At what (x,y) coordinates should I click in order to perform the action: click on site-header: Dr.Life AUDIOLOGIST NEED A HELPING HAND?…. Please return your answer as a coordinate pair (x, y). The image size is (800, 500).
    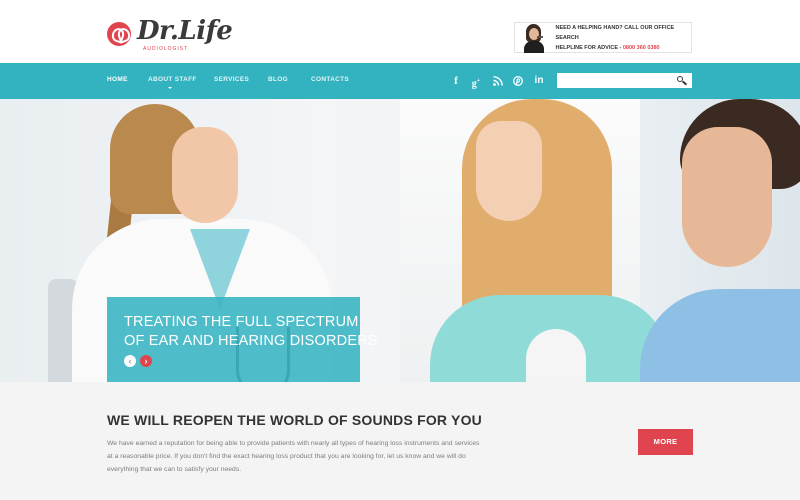
    Looking at the image, I should click on (400, 31).